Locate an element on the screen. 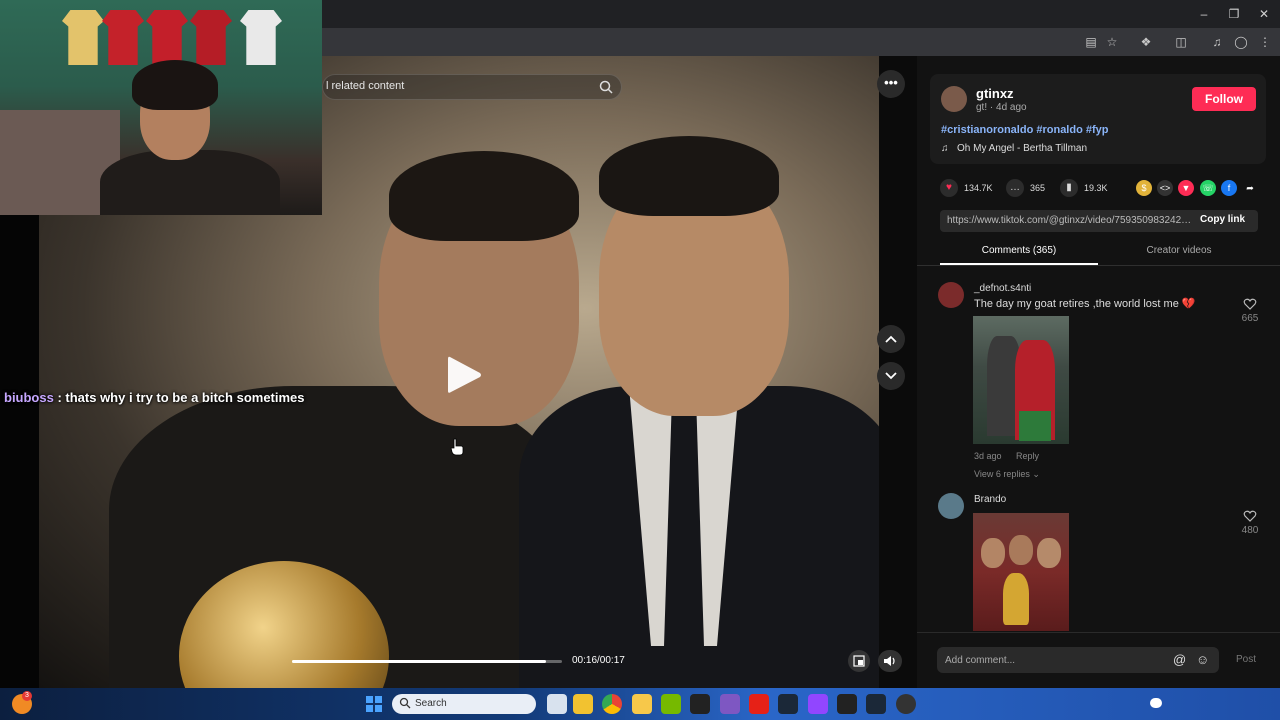  reply-button: Reply is located at coordinates (1027, 456).